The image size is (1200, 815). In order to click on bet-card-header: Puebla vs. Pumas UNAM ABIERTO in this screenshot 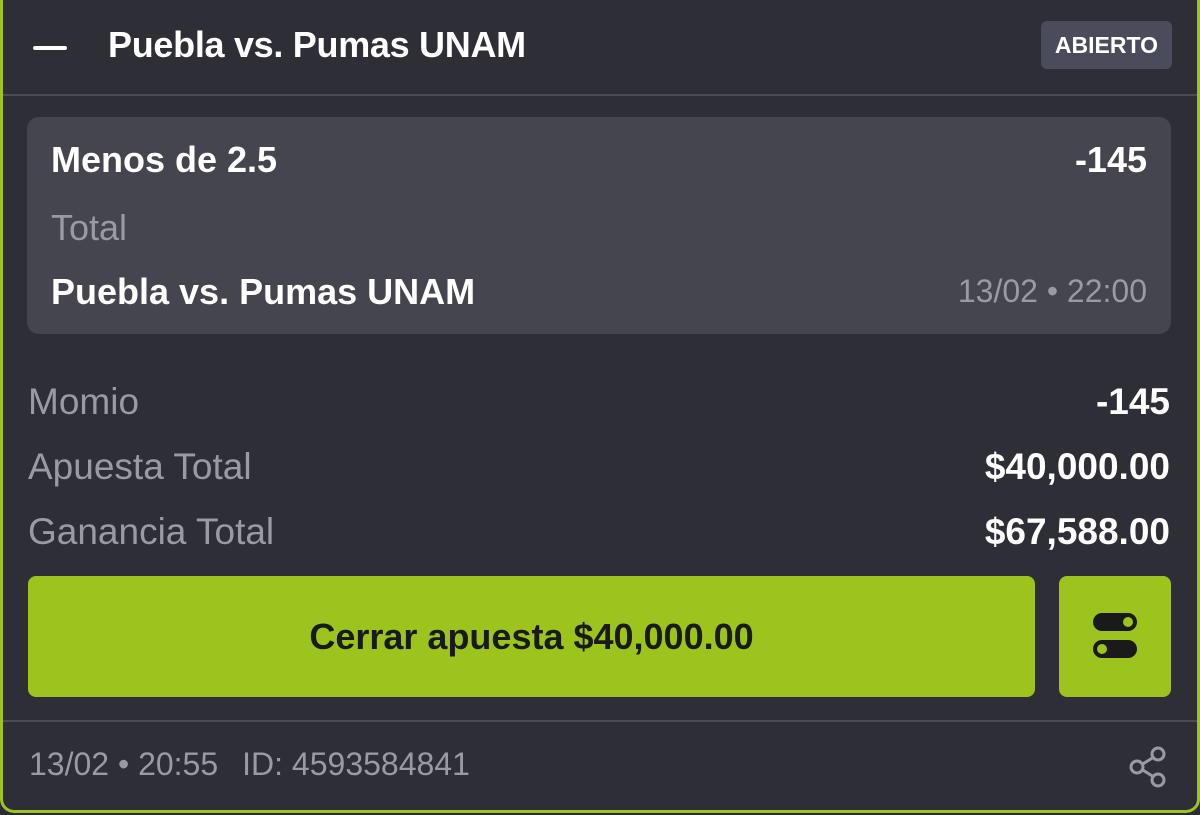, I will do `click(600, 48)`.